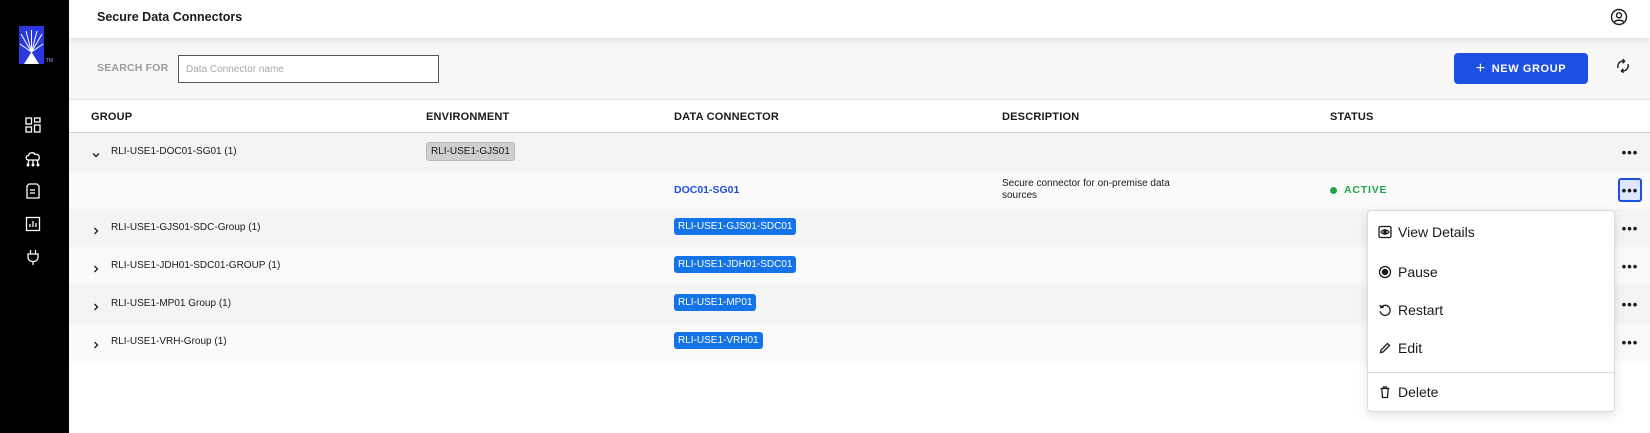 Image resolution: width=1650 pixels, height=433 pixels. Describe the element at coordinates (33, 158) in the screenshot. I see `cloud-network-icon` at that location.